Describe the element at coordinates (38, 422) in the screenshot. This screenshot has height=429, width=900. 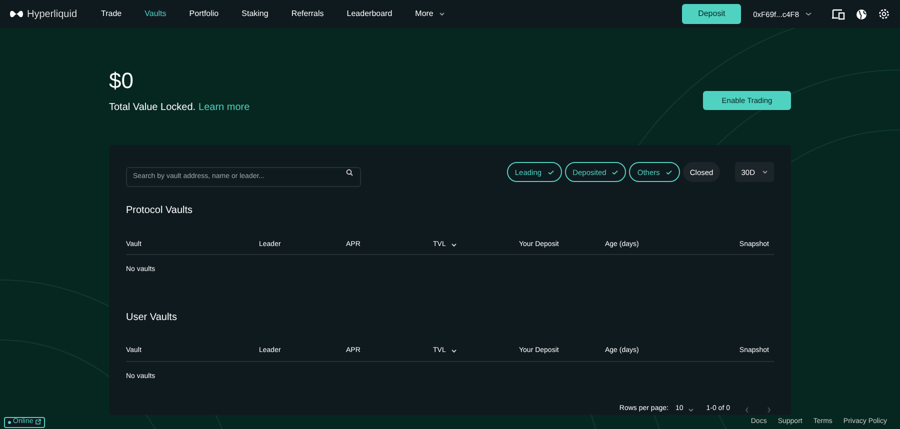
I see `external-link-icon` at that location.